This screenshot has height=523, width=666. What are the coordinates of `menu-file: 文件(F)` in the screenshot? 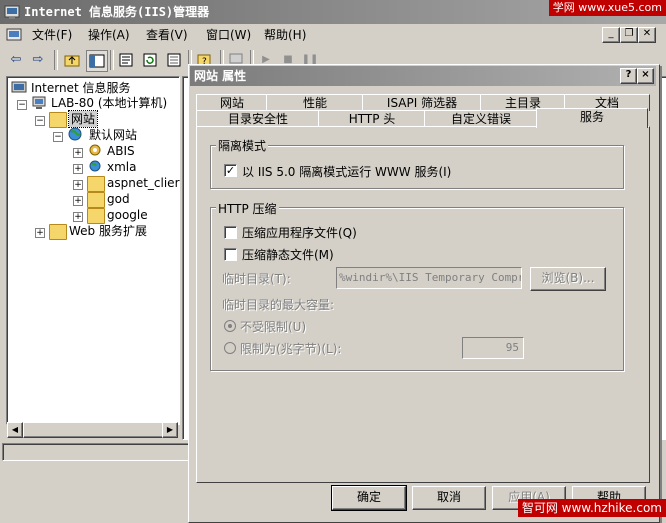 It's located at (52, 35).